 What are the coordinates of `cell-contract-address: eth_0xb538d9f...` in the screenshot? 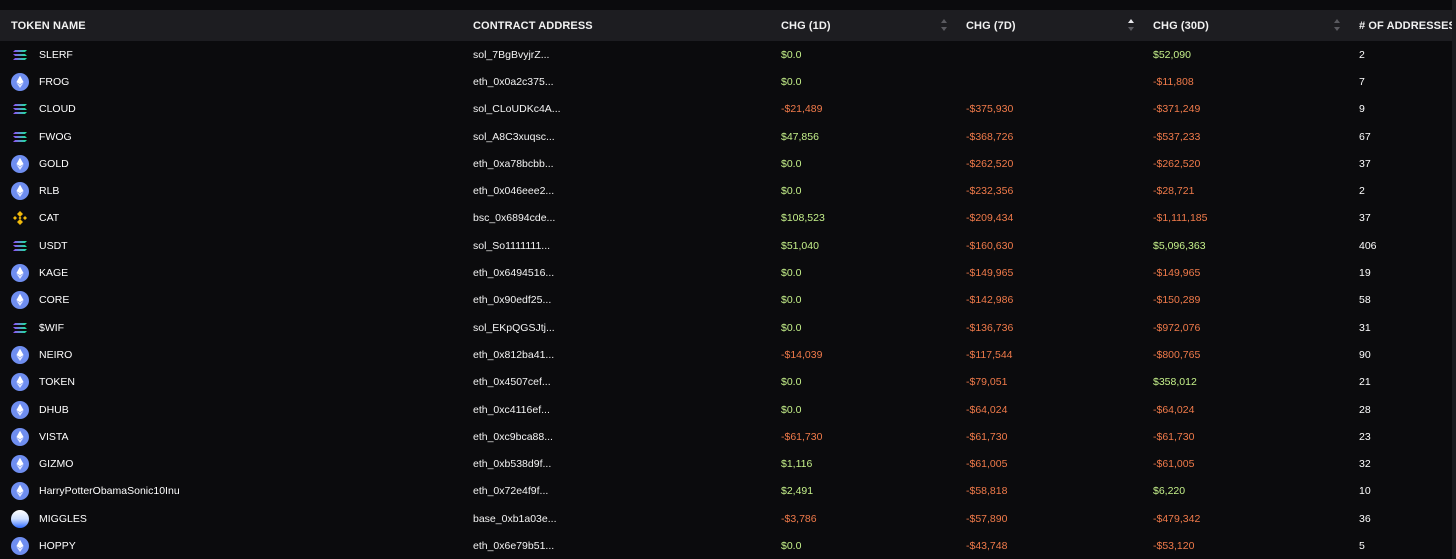 It's located at (627, 463).